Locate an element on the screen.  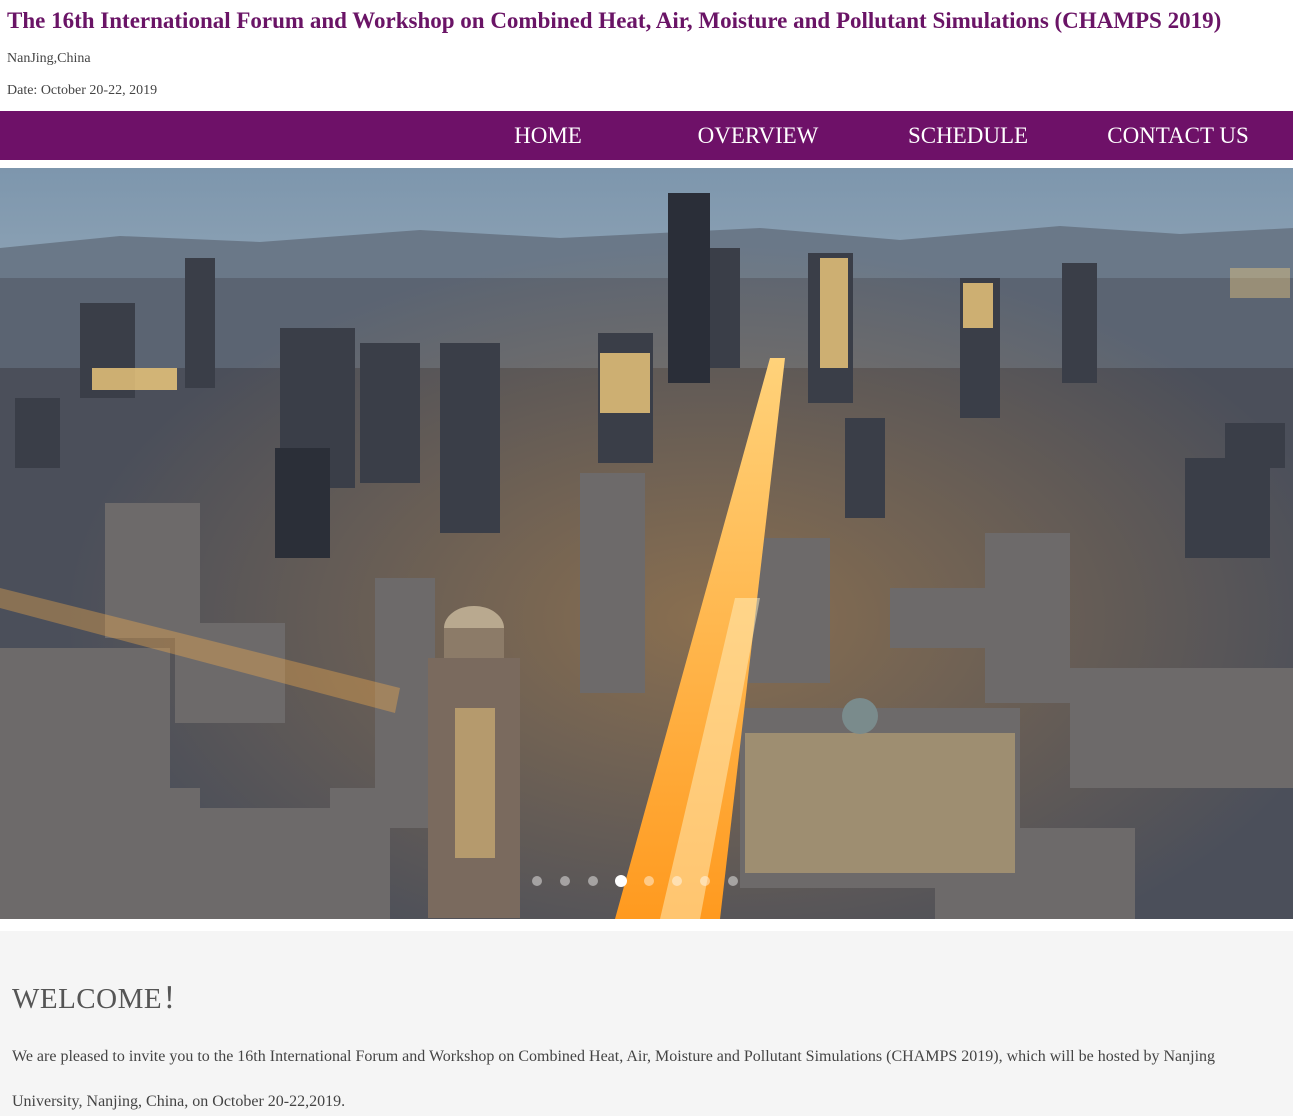
nav-contact-us: CONTACT US is located at coordinates (1178, 135).